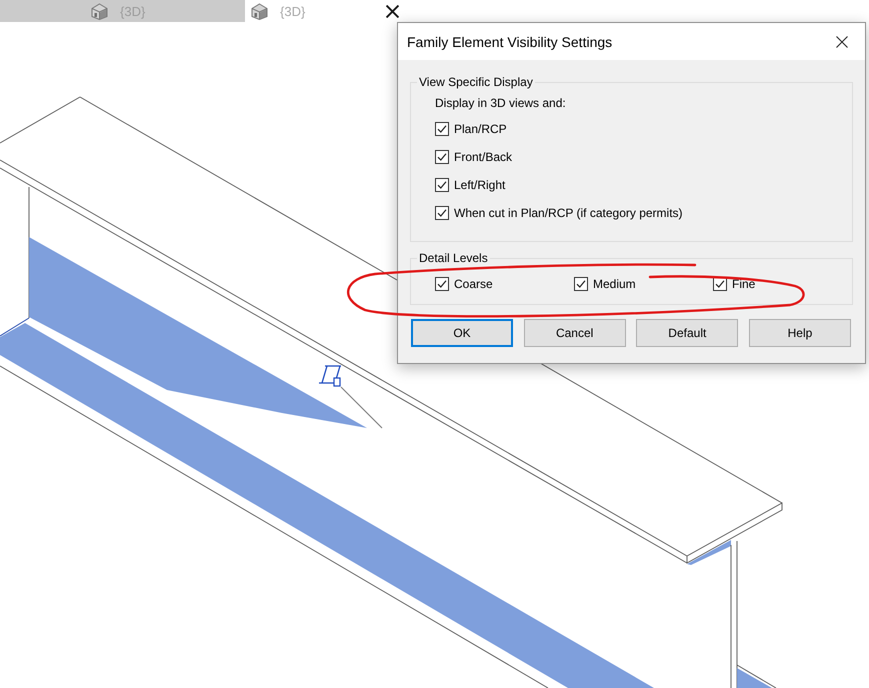  Describe the element at coordinates (361, 407) in the screenshot. I see `leader-line` at that location.